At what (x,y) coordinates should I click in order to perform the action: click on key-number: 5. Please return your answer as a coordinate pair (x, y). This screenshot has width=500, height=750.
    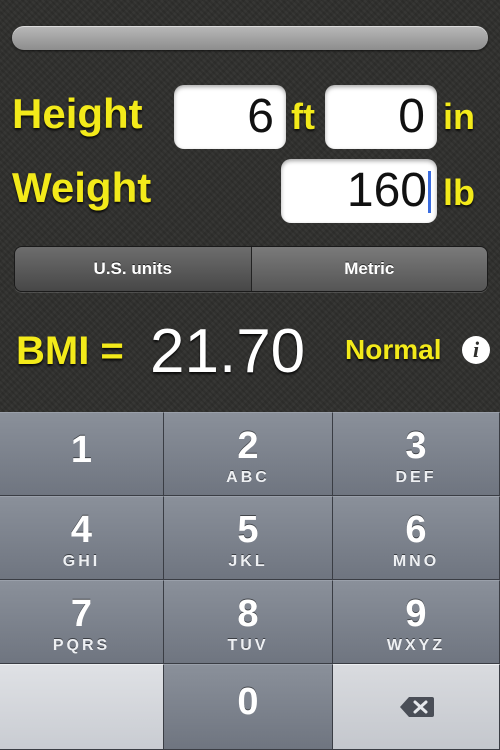
    Looking at the image, I should click on (248, 530).